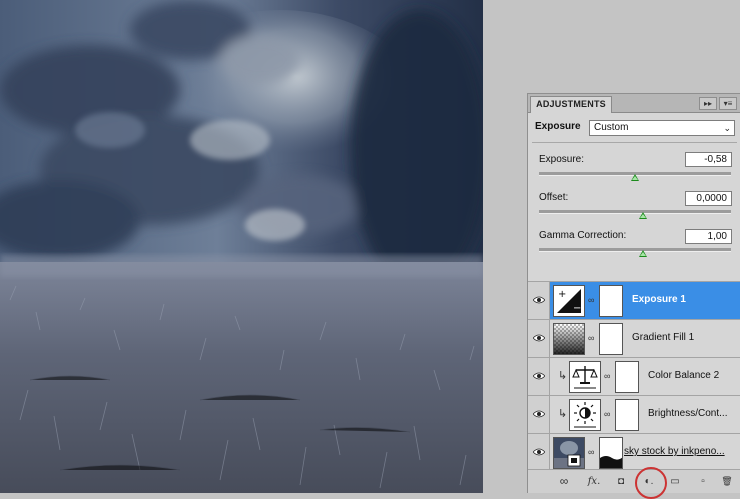 This screenshot has height=499, width=740. Describe the element at coordinates (642, 215) in the screenshot. I see `offset-slider-thumb` at that location.